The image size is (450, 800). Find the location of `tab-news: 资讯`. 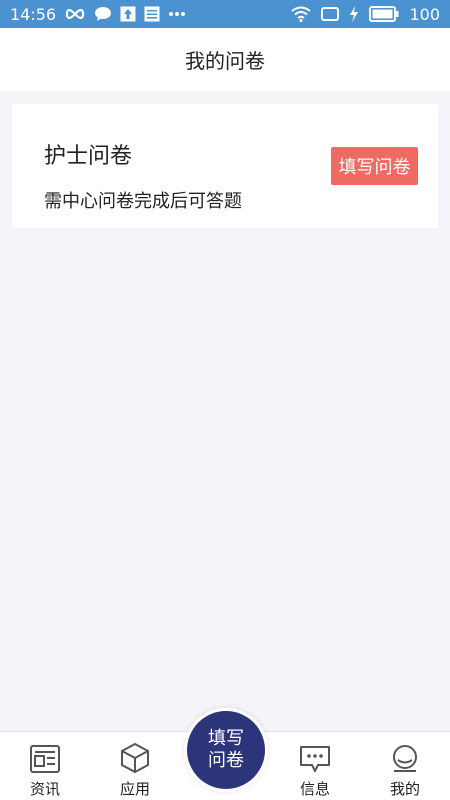

tab-news: 资讯 is located at coordinates (45, 769).